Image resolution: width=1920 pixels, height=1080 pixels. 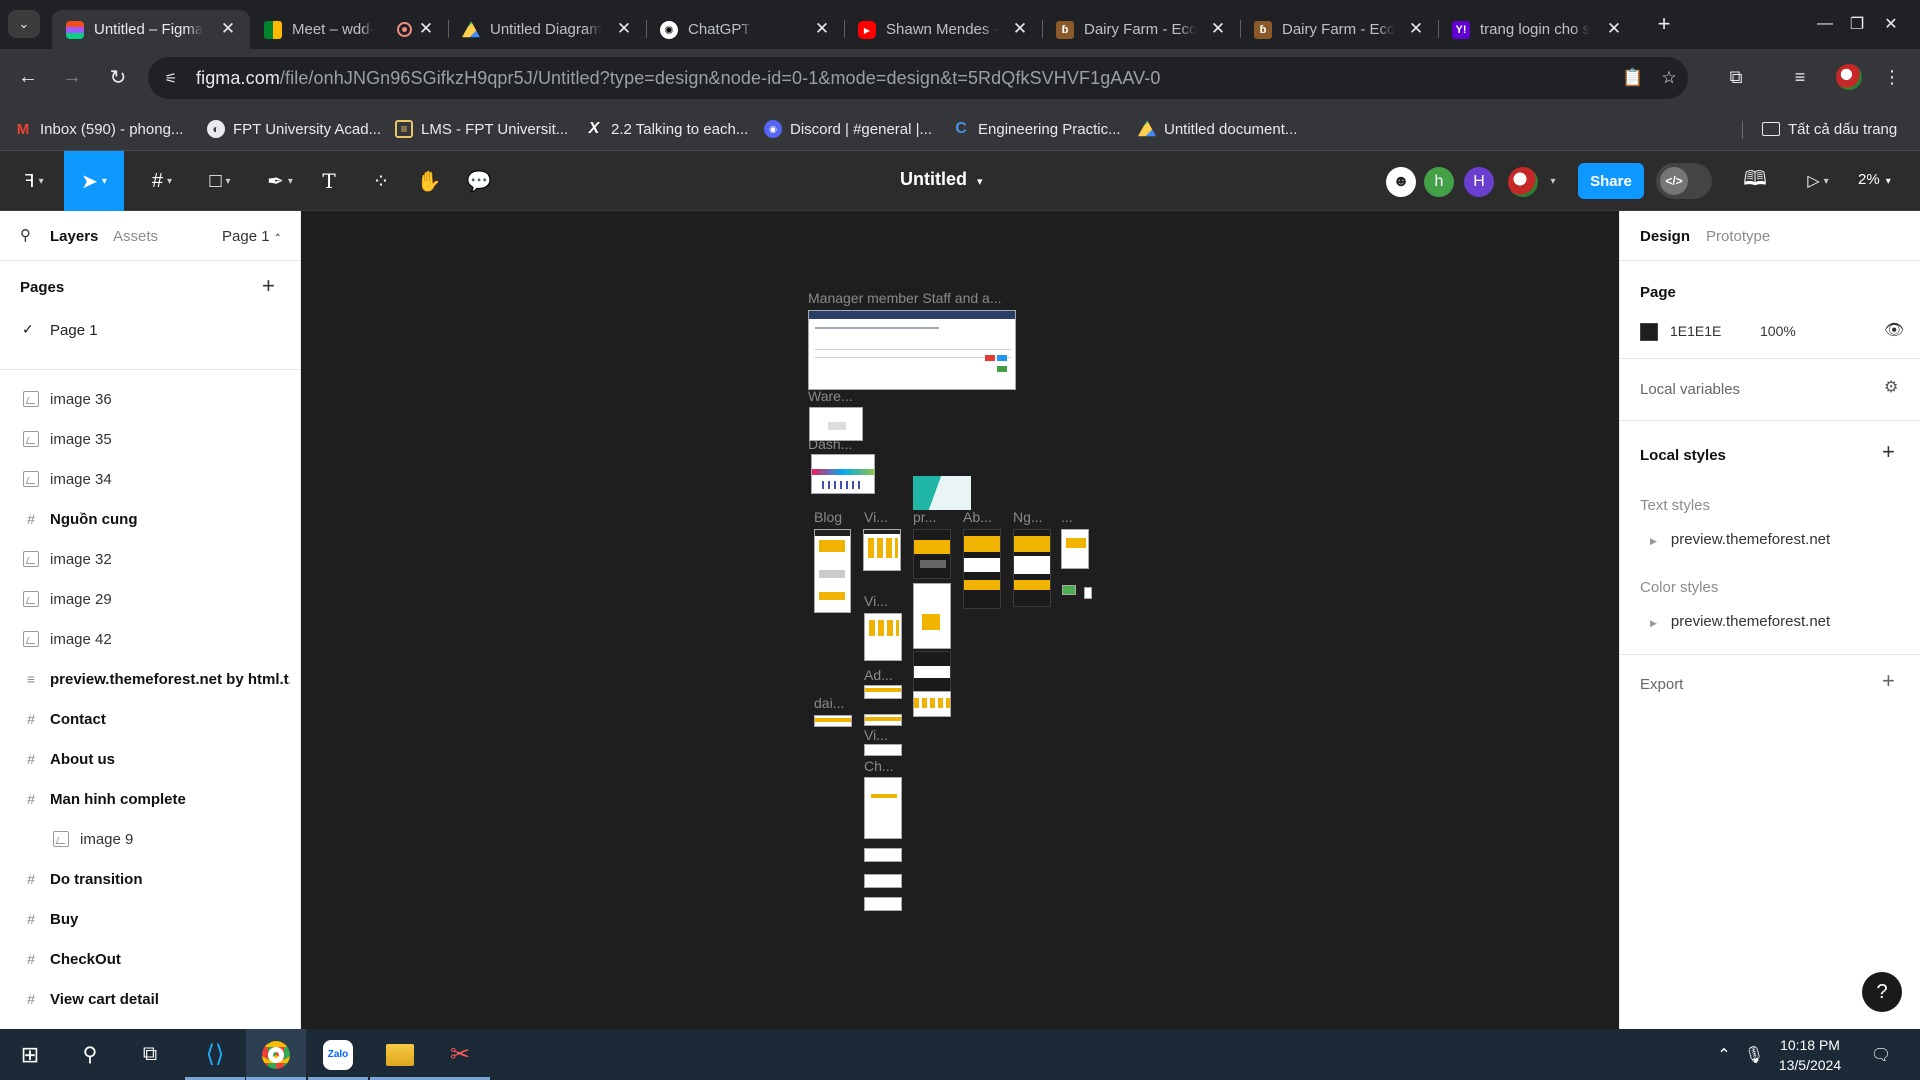 What do you see at coordinates (1075, 549) in the screenshot?
I see `frame-thumbnail-misc` at bounding box center [1075, 549].